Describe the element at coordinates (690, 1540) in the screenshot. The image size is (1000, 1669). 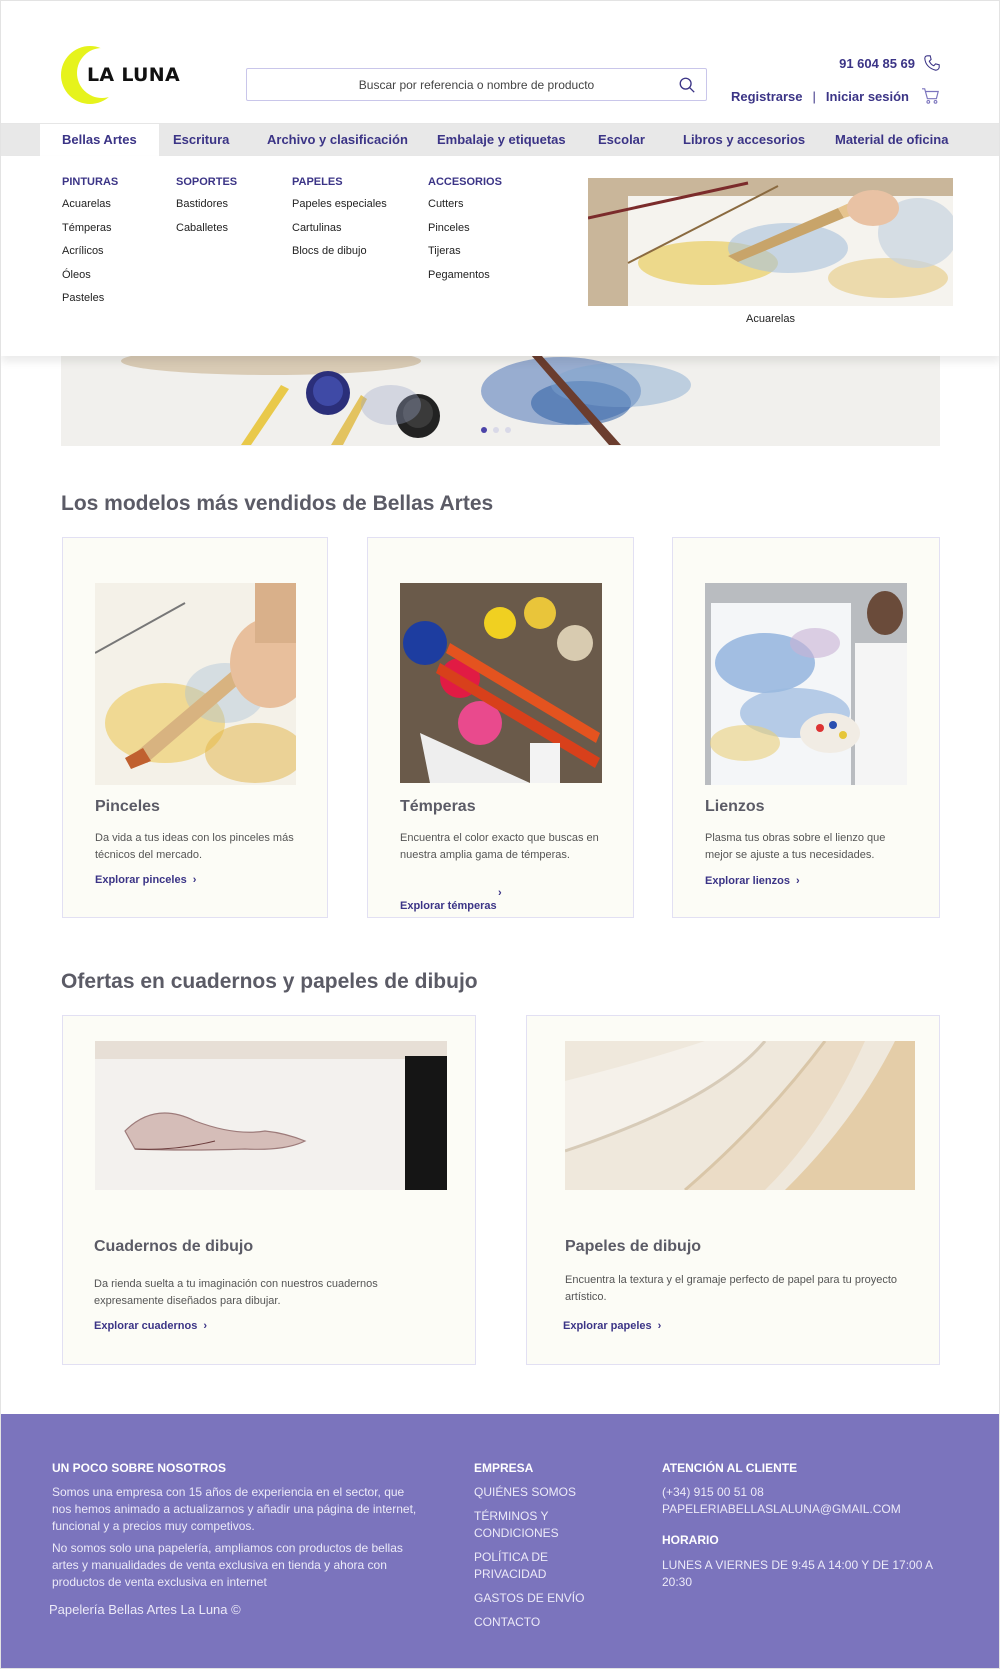
I see `footer-hours-title: HORARIO` at that location.